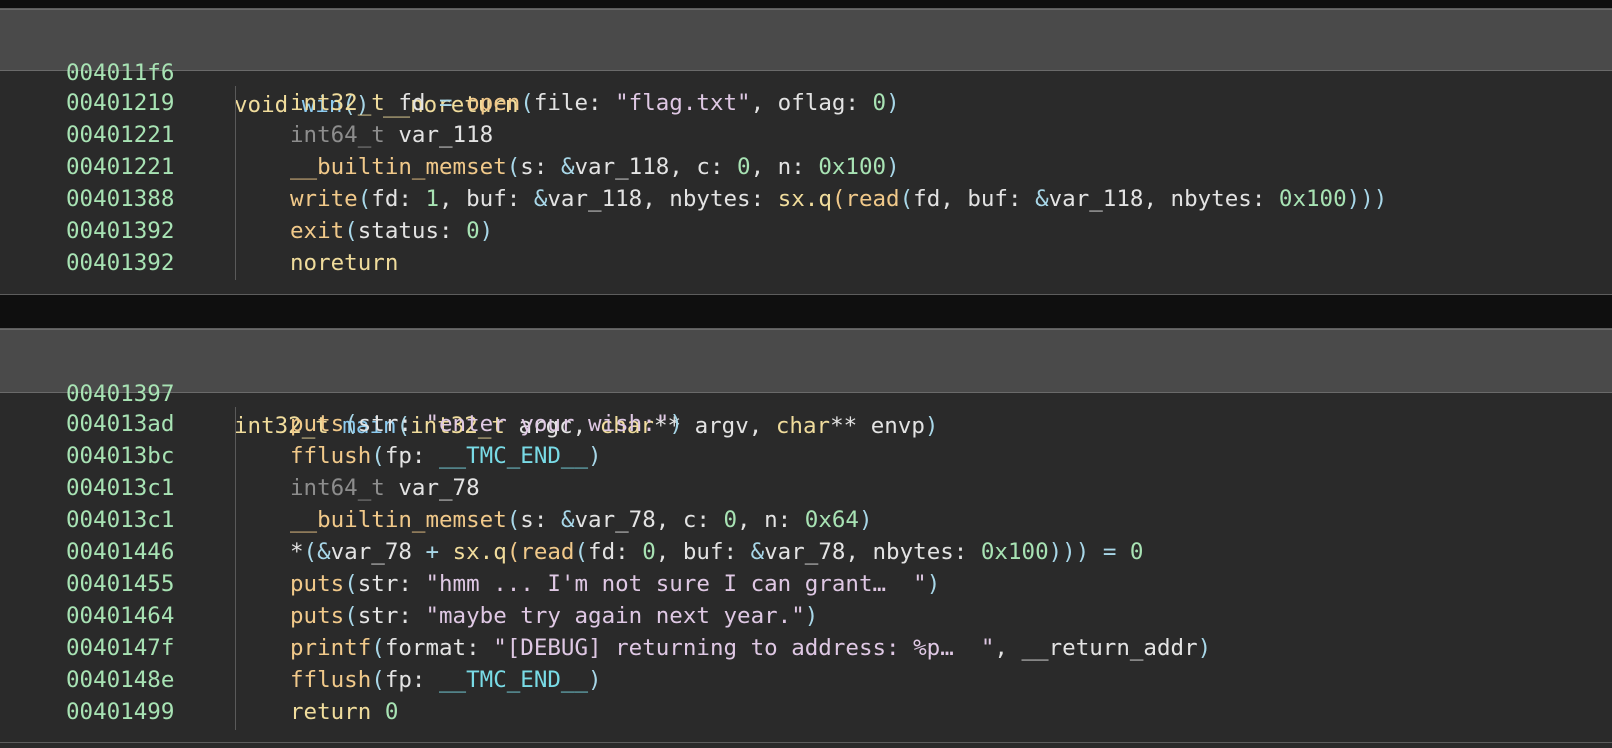 This screenshot has width=1612, height=748. I want to click on code-token: status:, so click(412, 231).